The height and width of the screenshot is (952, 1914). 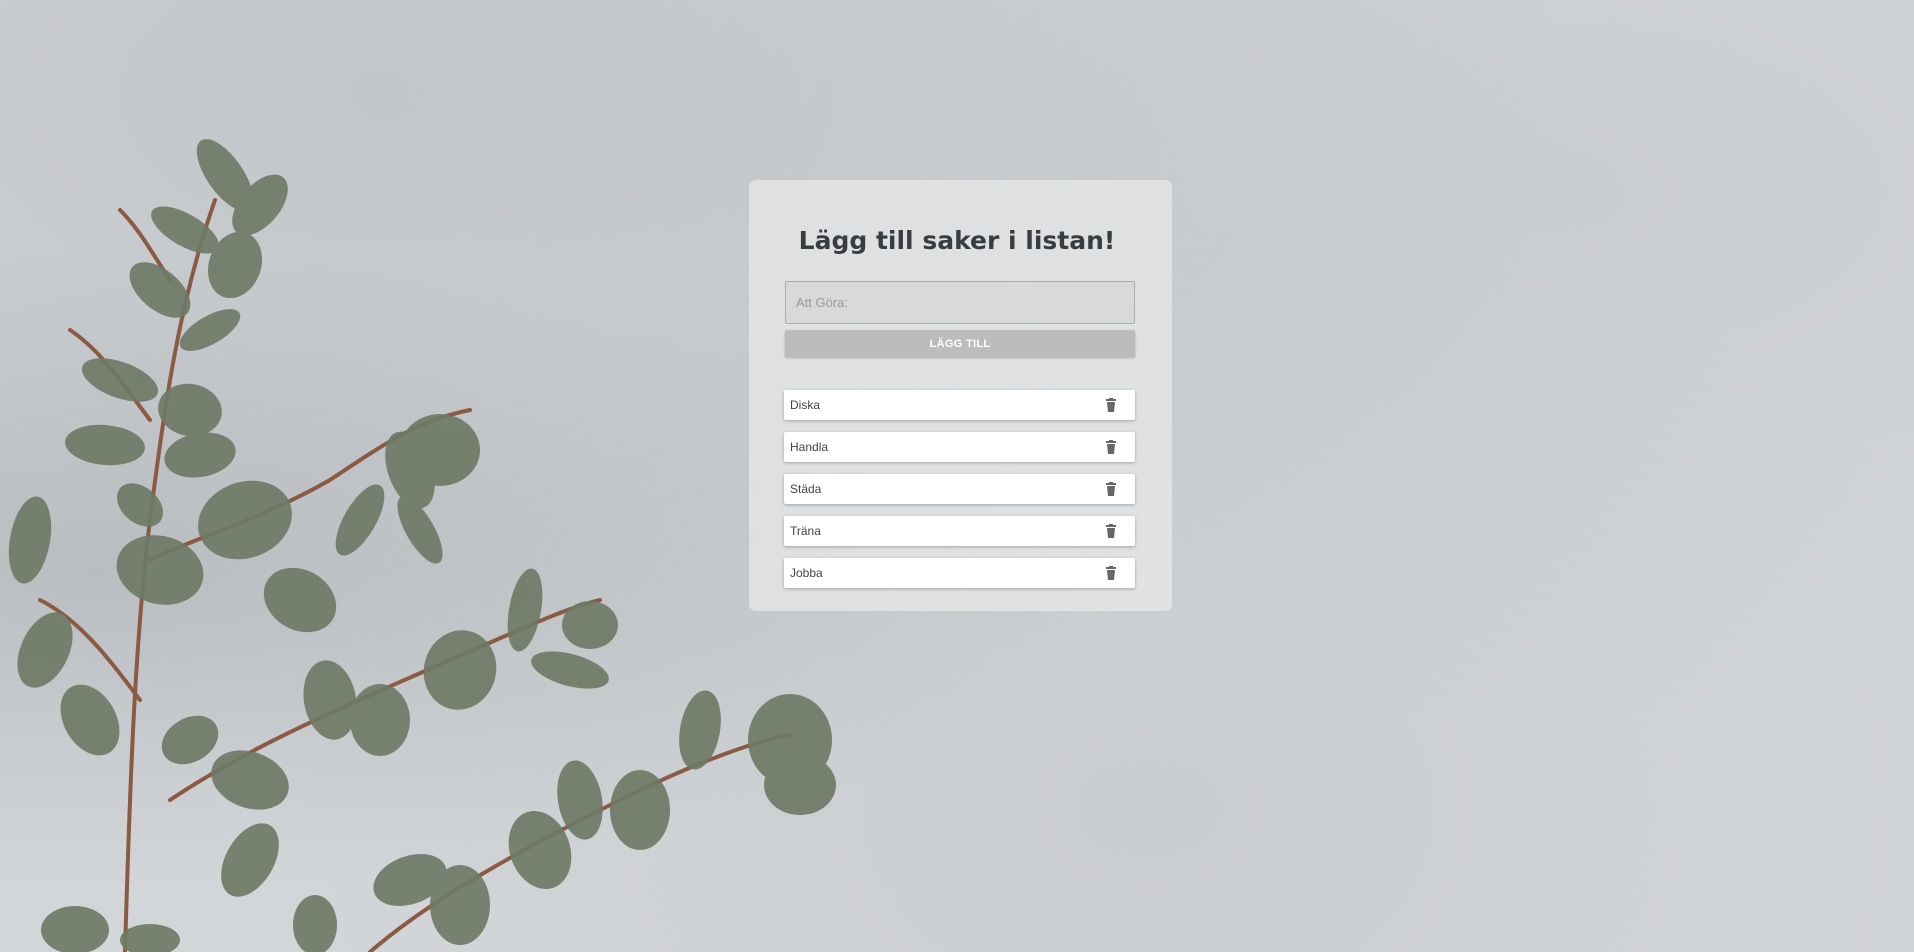 What do you see at coordinates (959, 573) in the screenshot?
I see `list-item: Jobba` at bounding box center [959, 573].